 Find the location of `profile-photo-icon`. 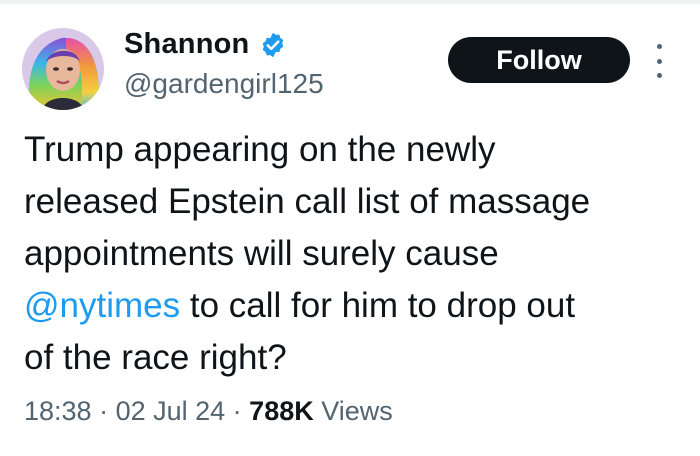

profile-photo-icon is located at coordinates (63, 69).